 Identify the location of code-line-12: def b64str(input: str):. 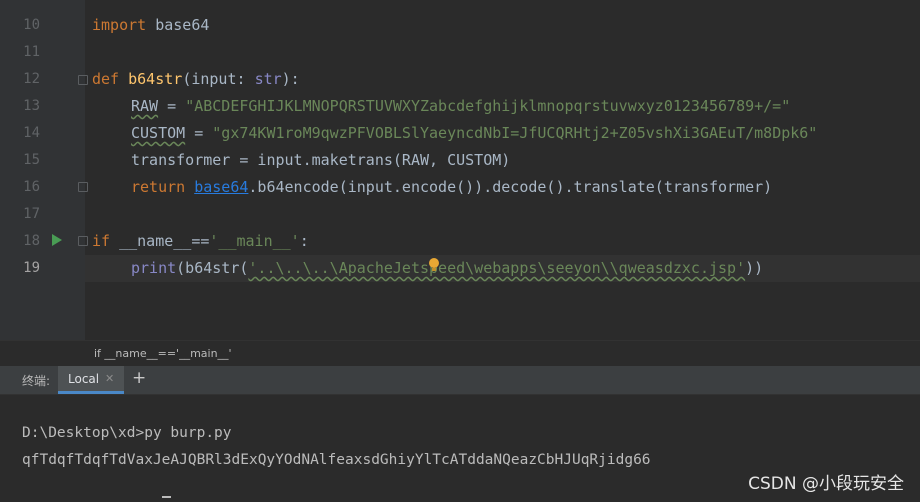
(196, 79).